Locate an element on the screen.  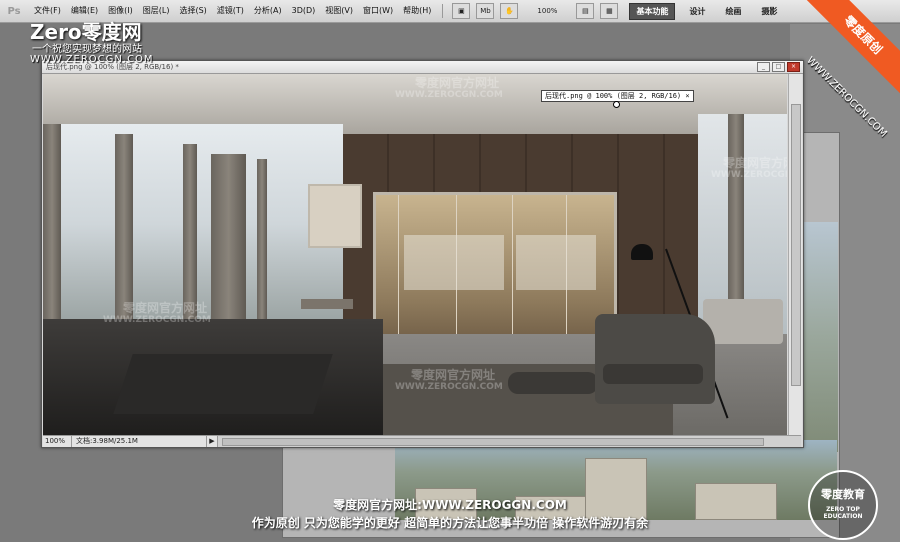
menu-help: 帮助(H) is located at coordinates (417, 11).